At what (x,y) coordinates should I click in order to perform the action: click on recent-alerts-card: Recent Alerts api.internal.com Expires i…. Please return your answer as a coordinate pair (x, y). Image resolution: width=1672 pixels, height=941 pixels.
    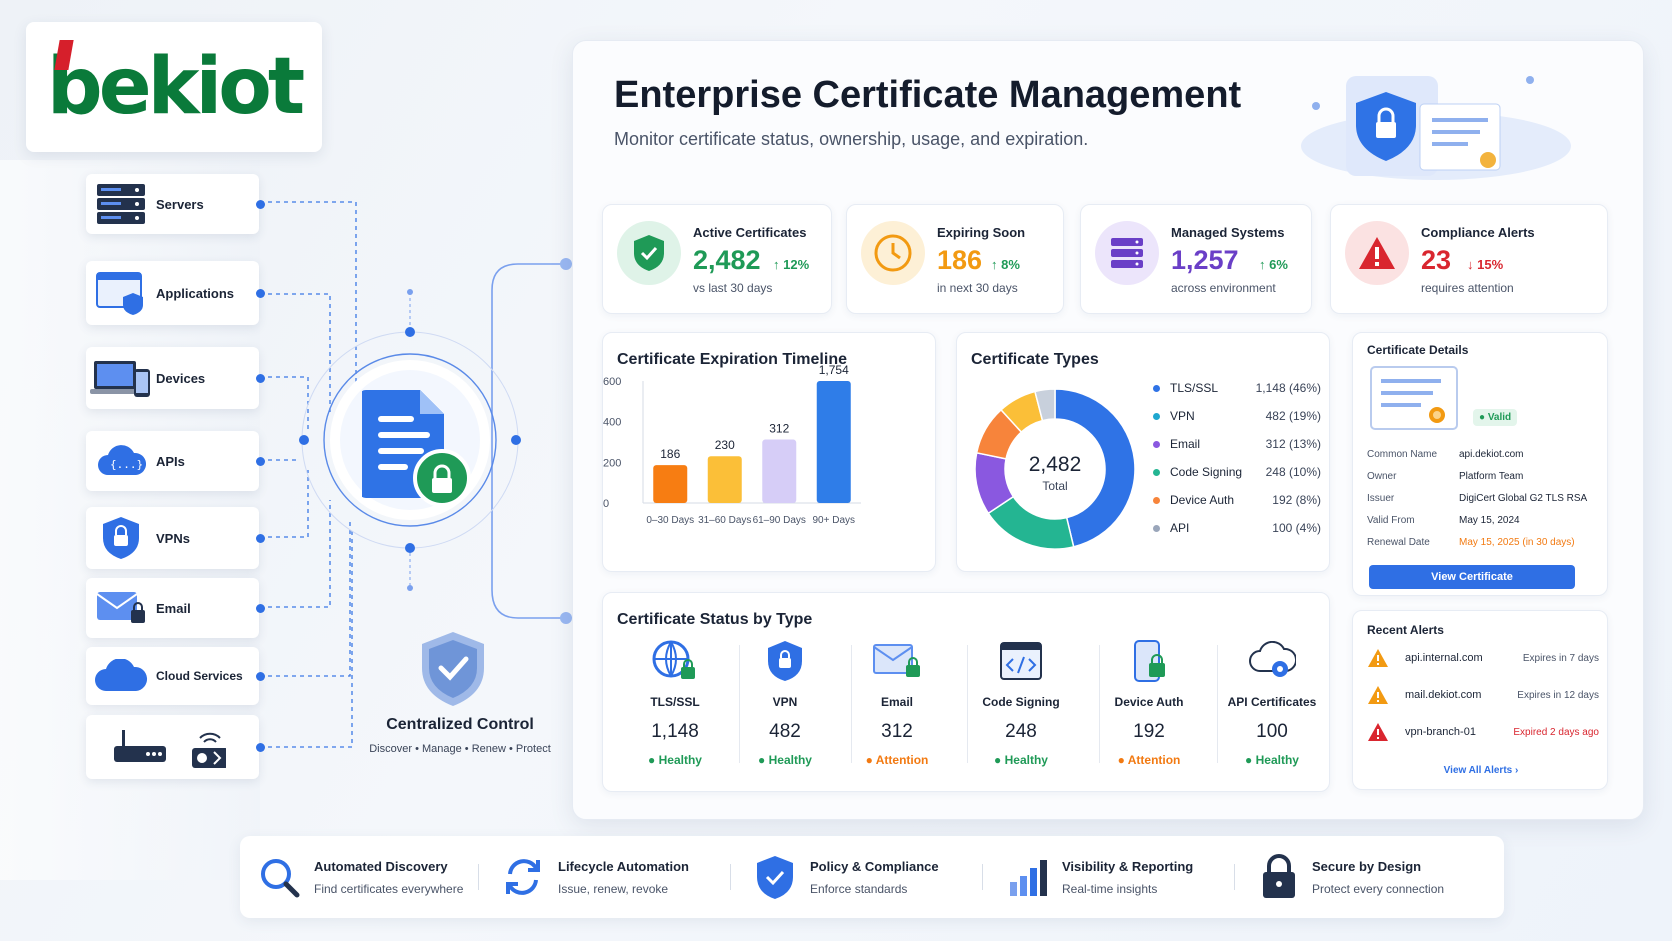
    Looking at the image, I should click on (1480, 700).